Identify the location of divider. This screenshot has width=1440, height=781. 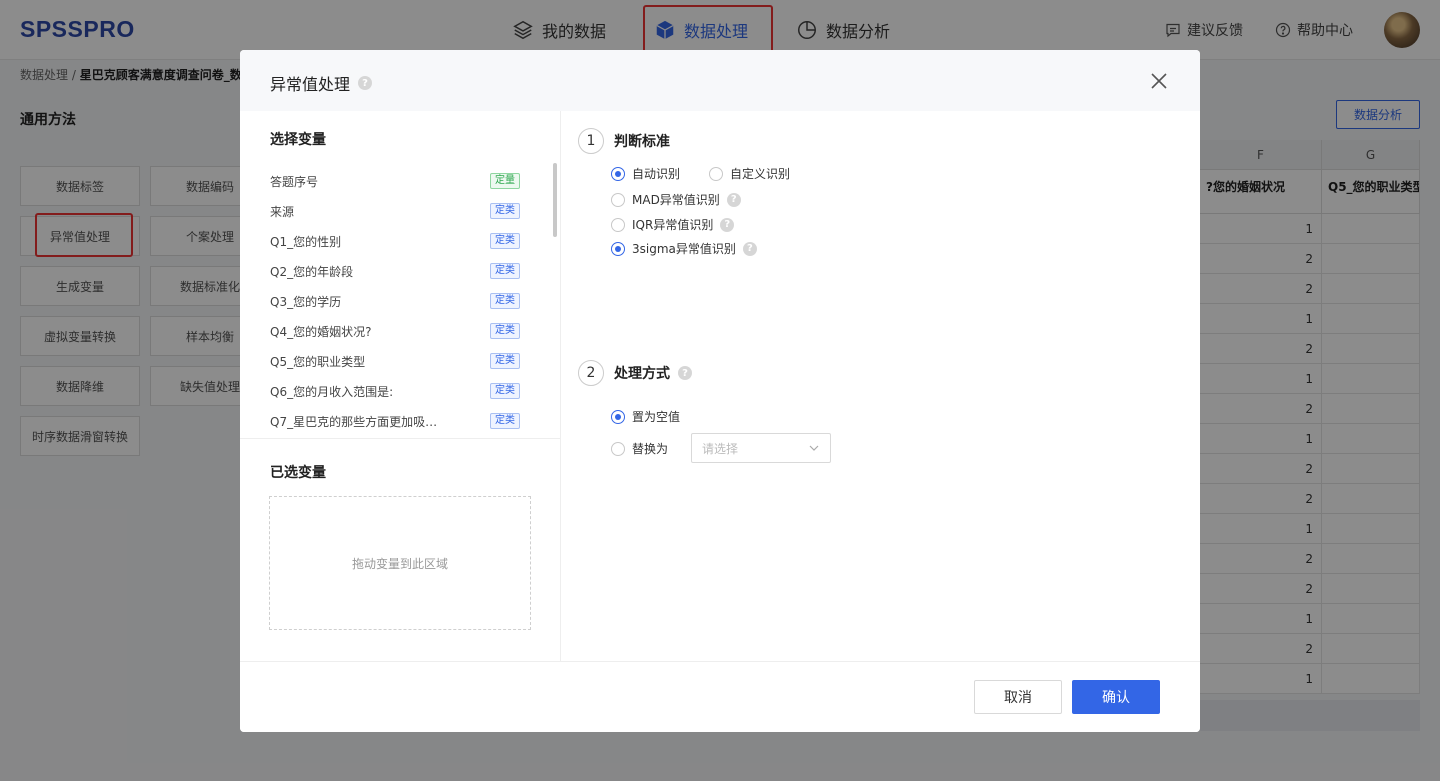
(400, 438).